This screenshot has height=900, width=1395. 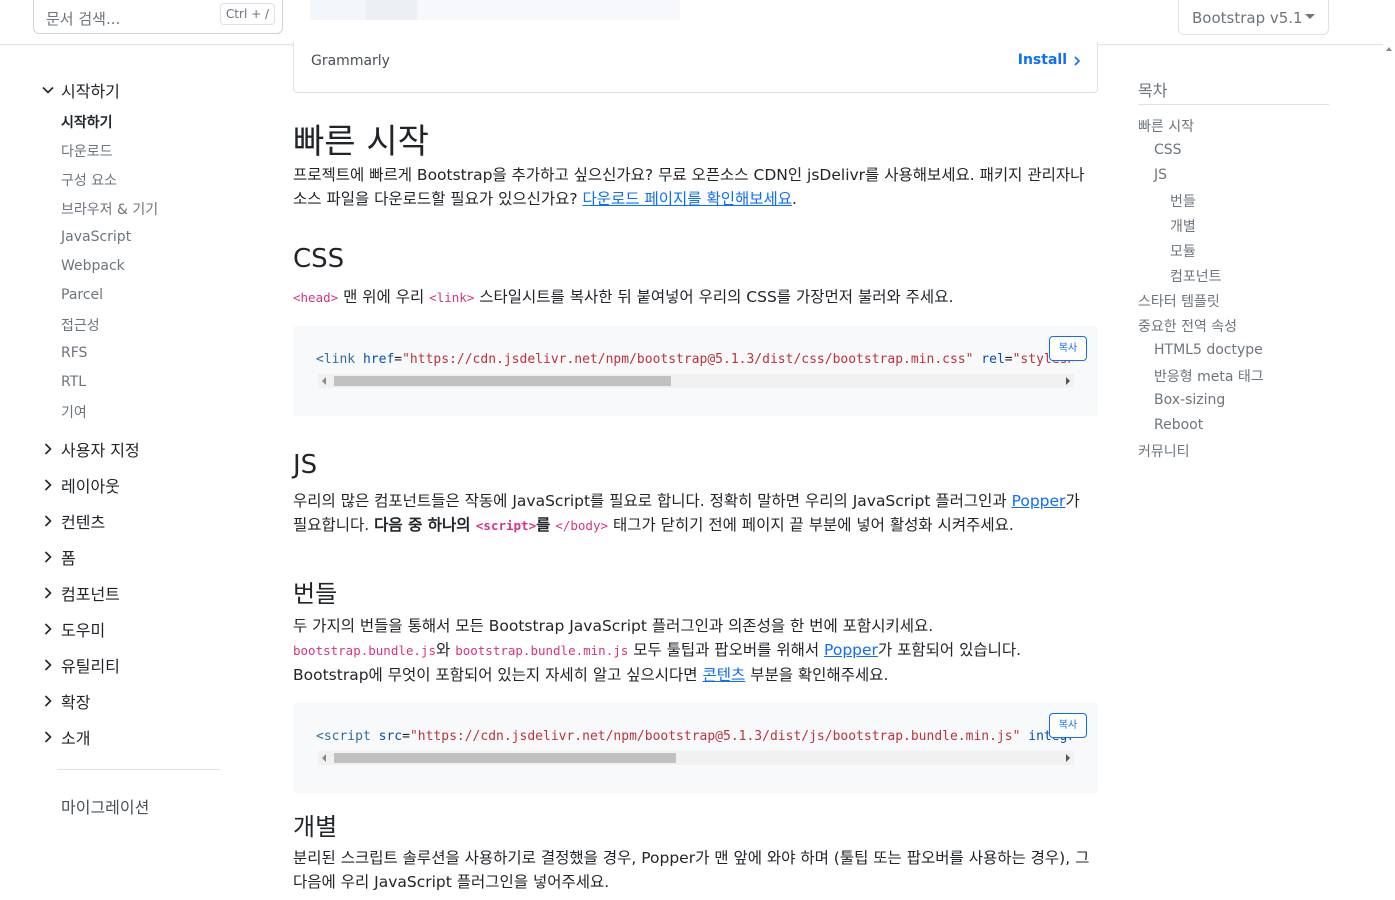 What do you see at coordinates (811, 525) in the screenshot?
I see `js-text4: 태그가 닫히기 전에 페이지 끝 부분에 넣어 활성화 시켜주세요.` at bounding box center [811, 525].